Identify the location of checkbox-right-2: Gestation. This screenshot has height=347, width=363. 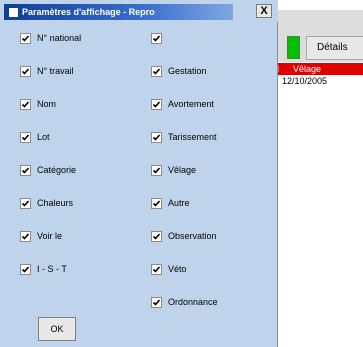
(179, 71).